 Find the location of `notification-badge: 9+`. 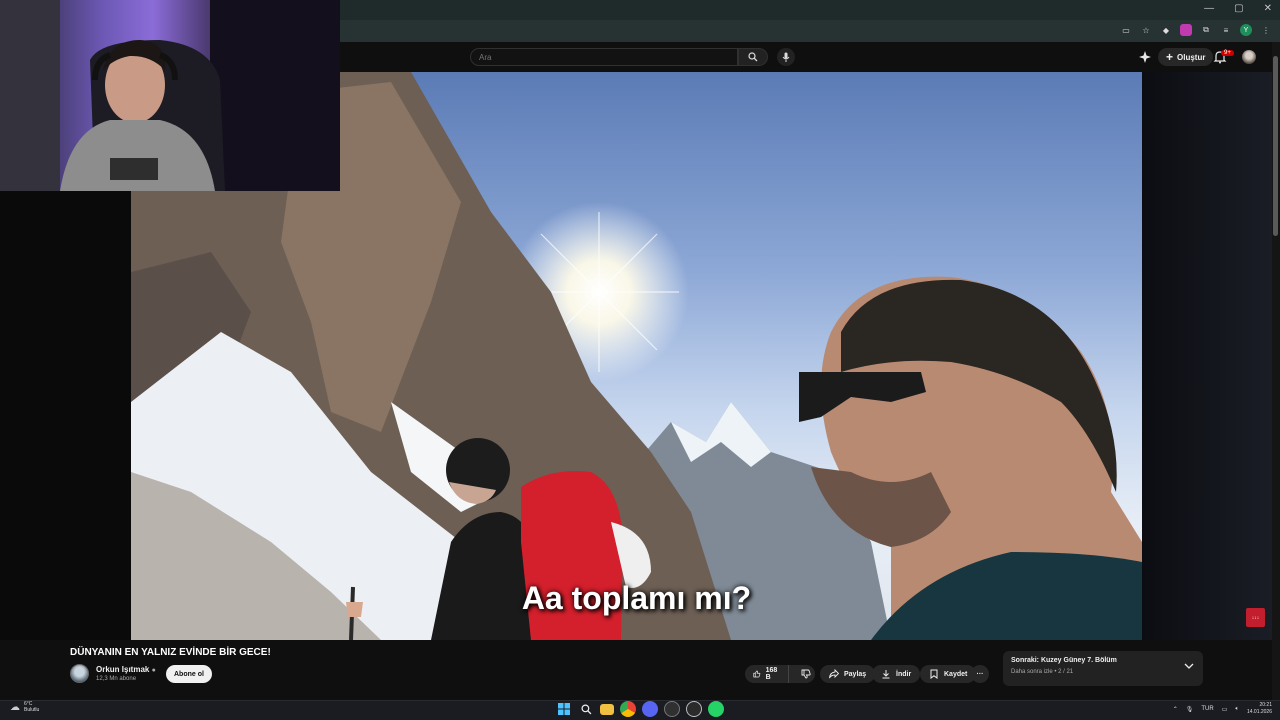

notification-badge: 9+ is located at coordinates (1227, 53).